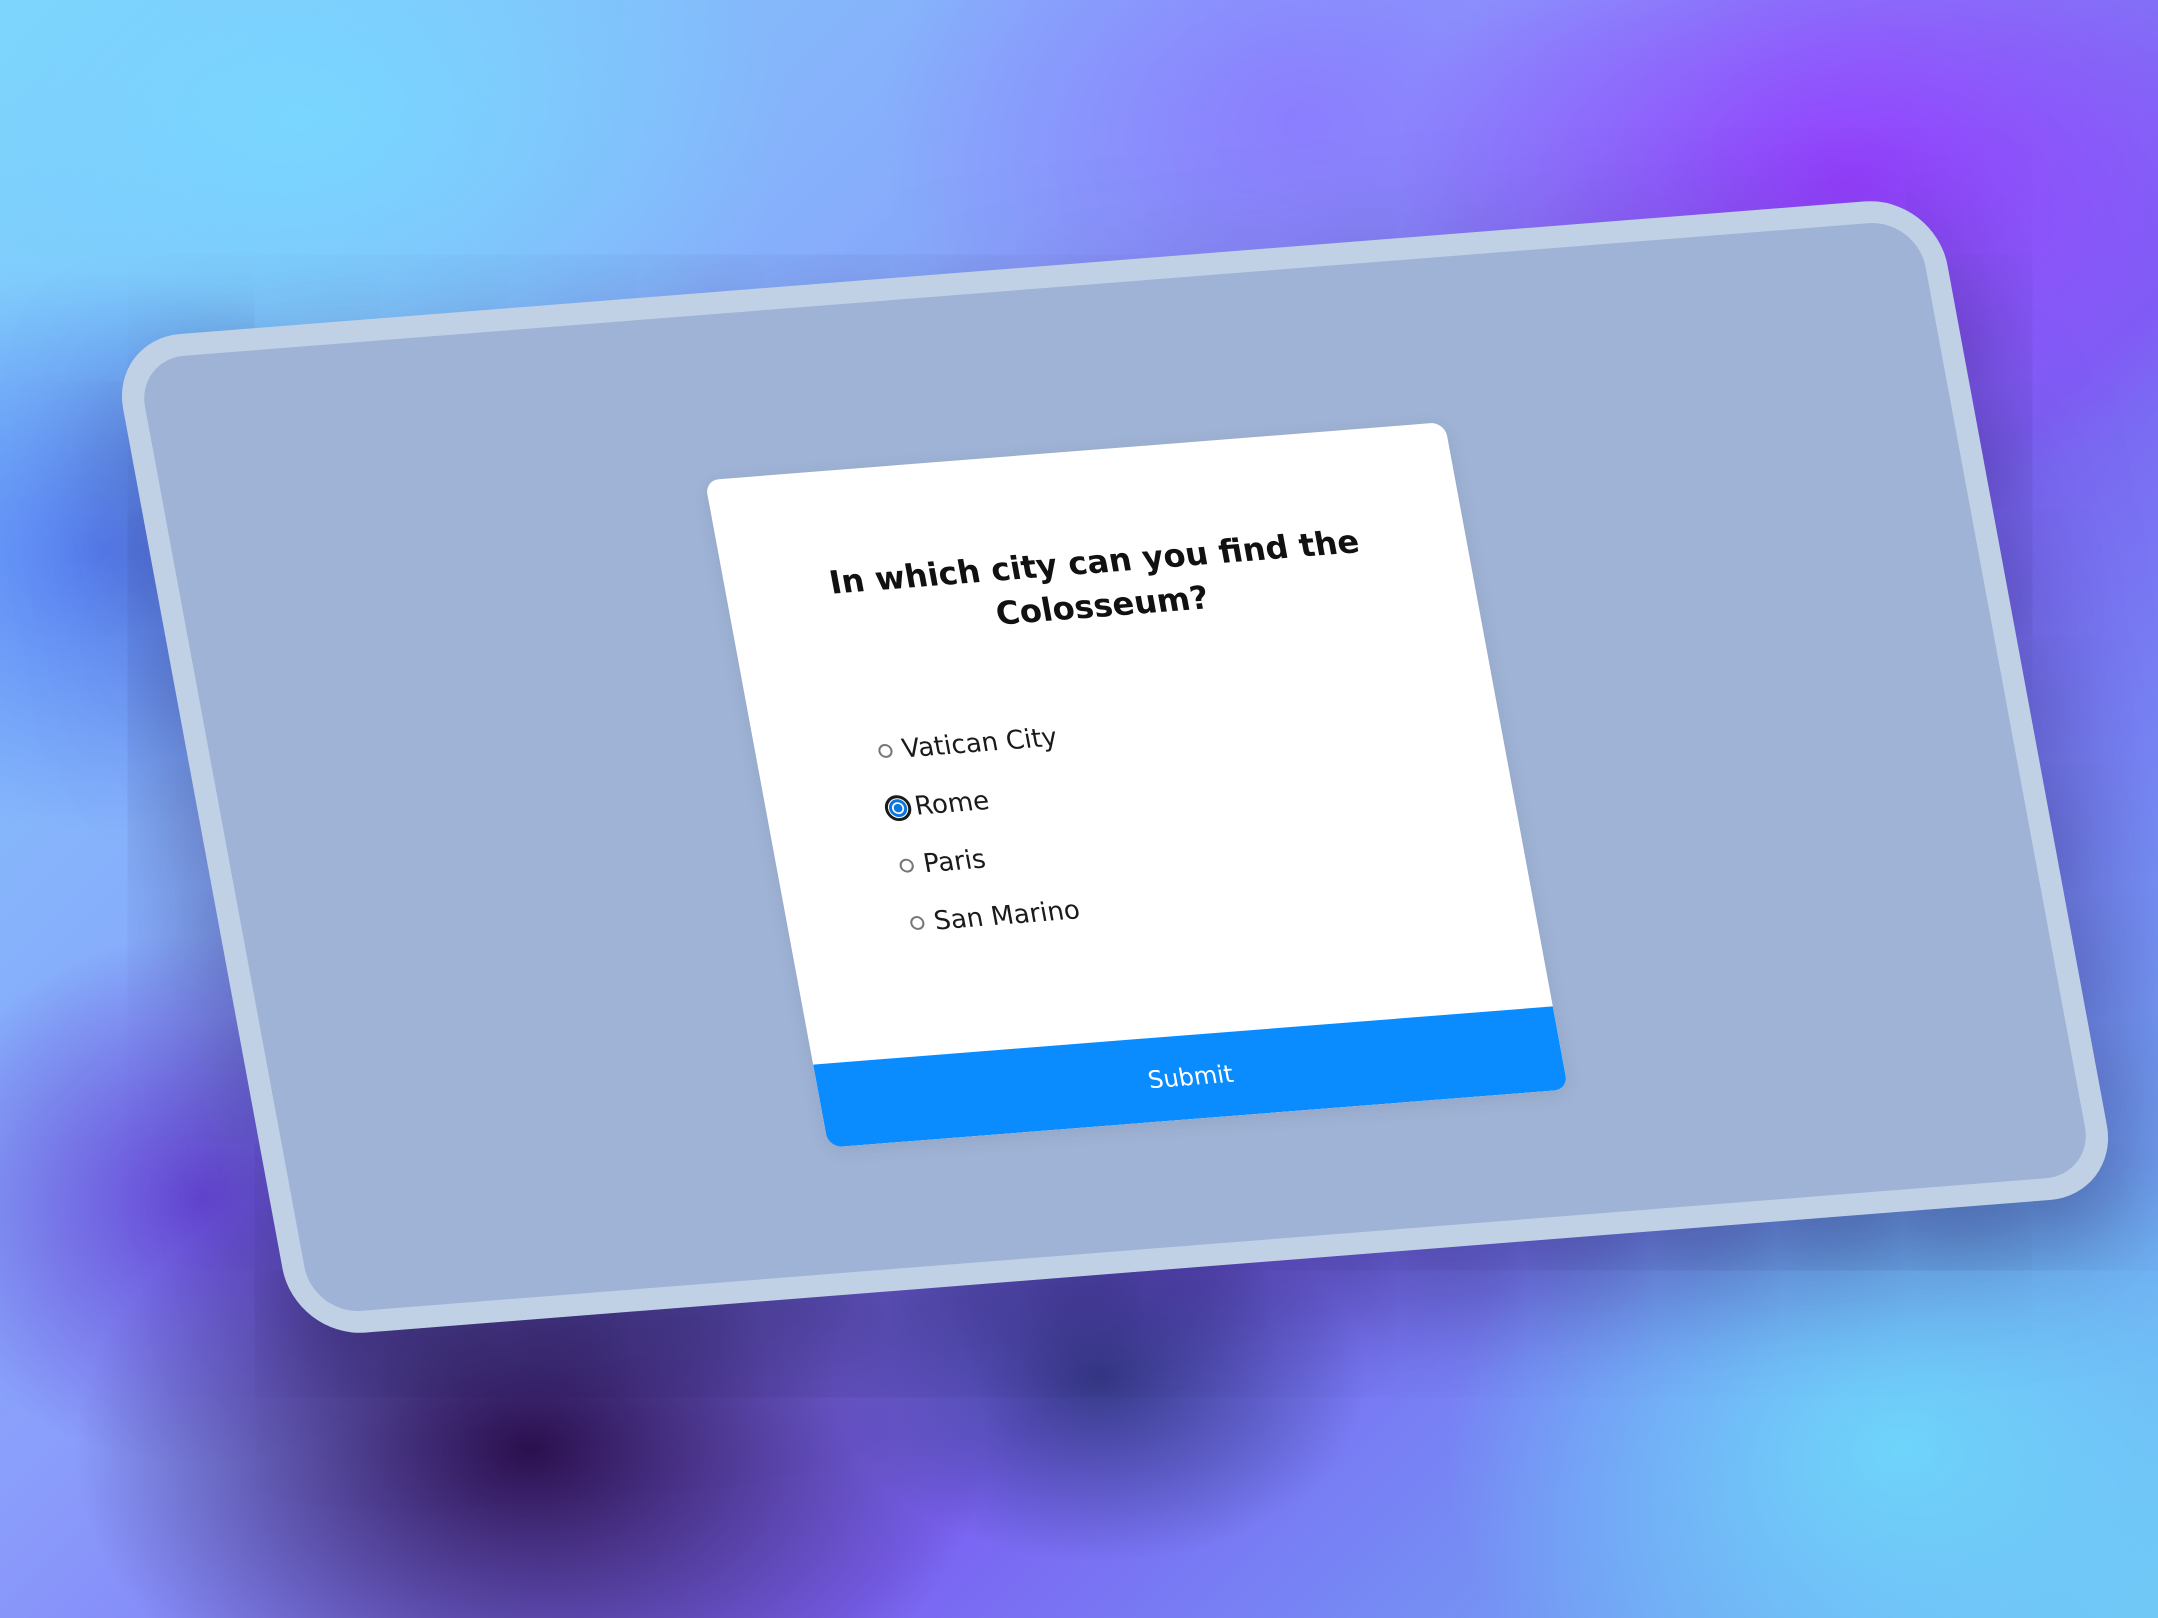 The width and height of the screenshot is (2158, 1618). Describe the element at coordinates (1191, 1077) in the screenshot. I see `submit-button: Submit` at that location.